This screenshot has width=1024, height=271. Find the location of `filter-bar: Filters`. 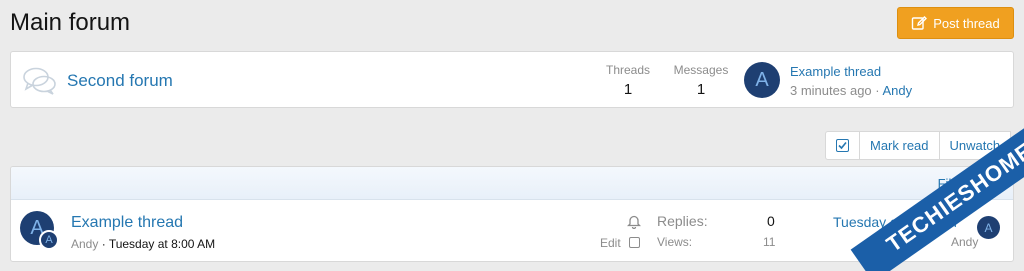

filter-bar: Filters is located at coordinates (512, 183).